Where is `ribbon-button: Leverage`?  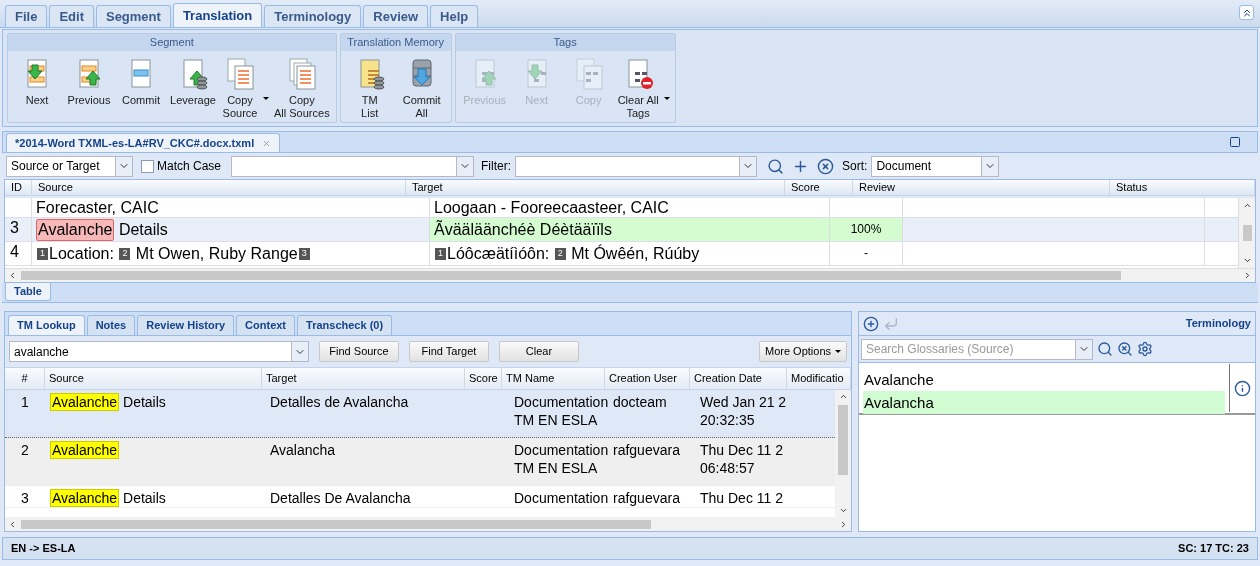 ribbon-button: Leverage is located at coordinates (193, 82).